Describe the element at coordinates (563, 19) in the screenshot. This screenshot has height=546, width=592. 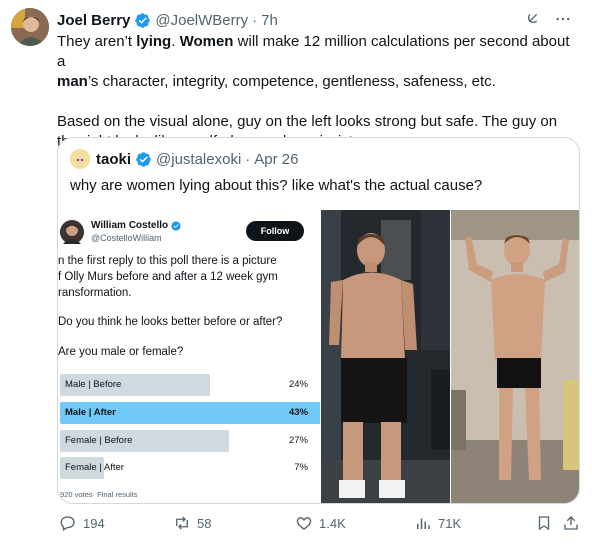
I see `more-icon` at that location.